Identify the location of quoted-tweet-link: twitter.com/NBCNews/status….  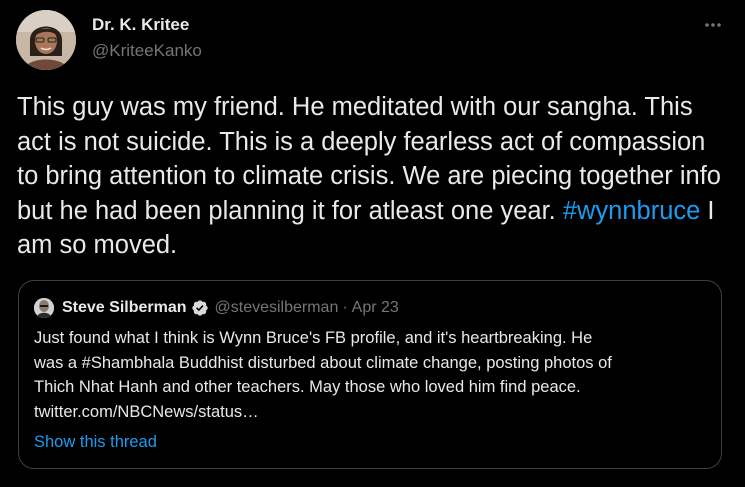
(374, 412).